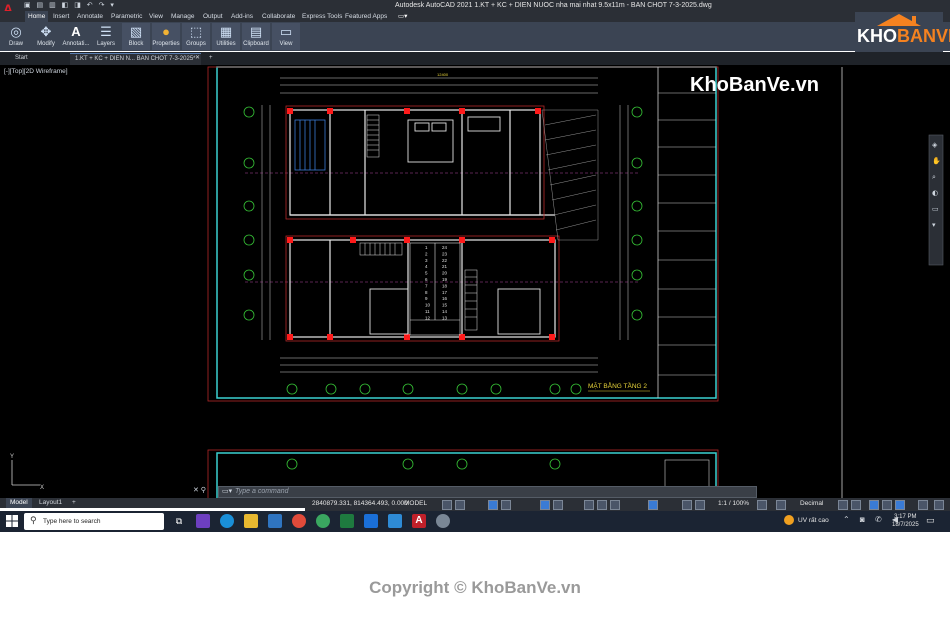 The image size is (950, 619). I want to click on tab-model: Model, so click(19, 503).